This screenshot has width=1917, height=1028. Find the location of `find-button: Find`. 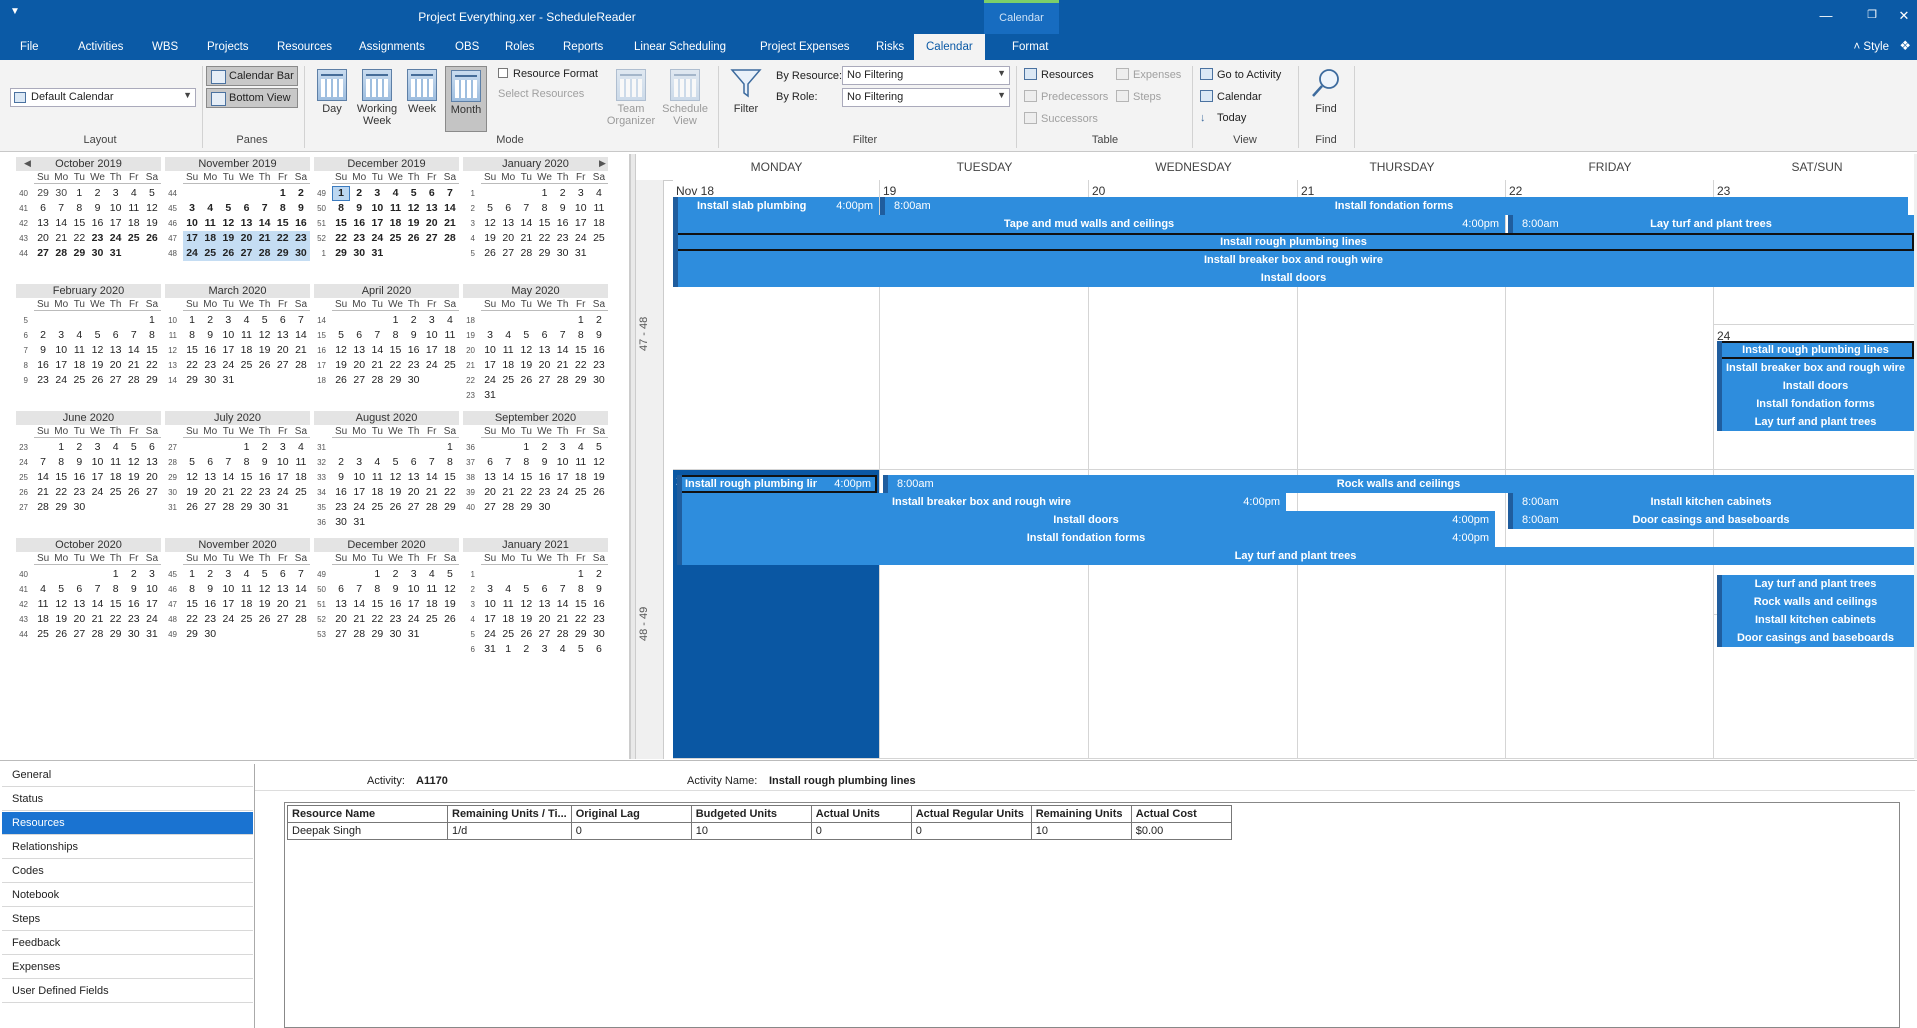

find-button: Find is located at coordinates (1326, 99).